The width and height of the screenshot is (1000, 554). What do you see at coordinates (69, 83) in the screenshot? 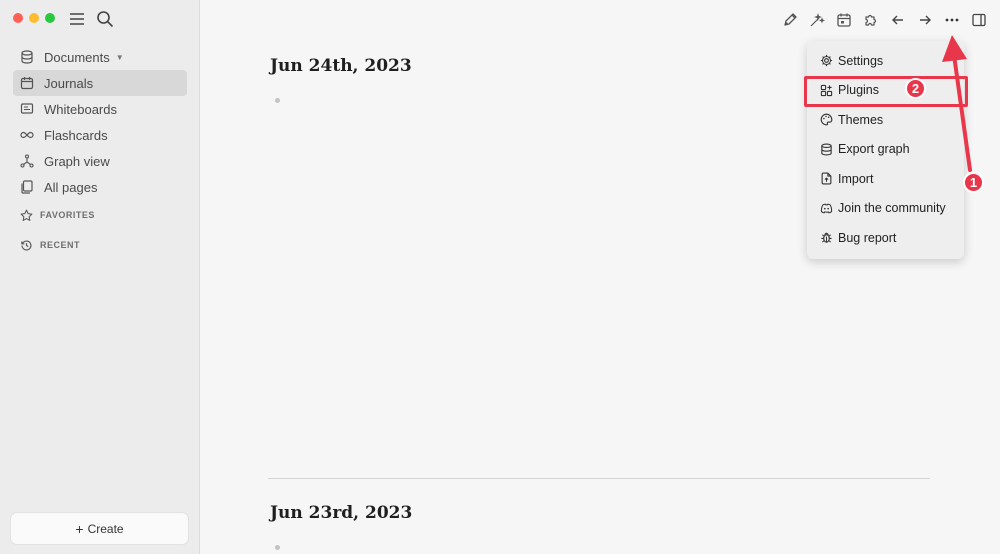
I see `sidebar-item-label: Journals` at bounding box center [69, 83].